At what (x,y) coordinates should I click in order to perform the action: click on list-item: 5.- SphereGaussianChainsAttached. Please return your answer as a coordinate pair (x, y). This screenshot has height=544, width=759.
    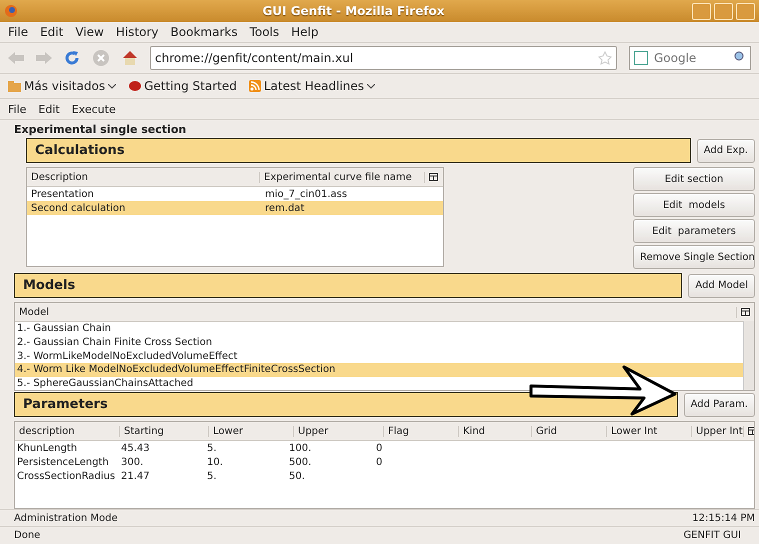
    Looking at the image, I should click on (379, 383).